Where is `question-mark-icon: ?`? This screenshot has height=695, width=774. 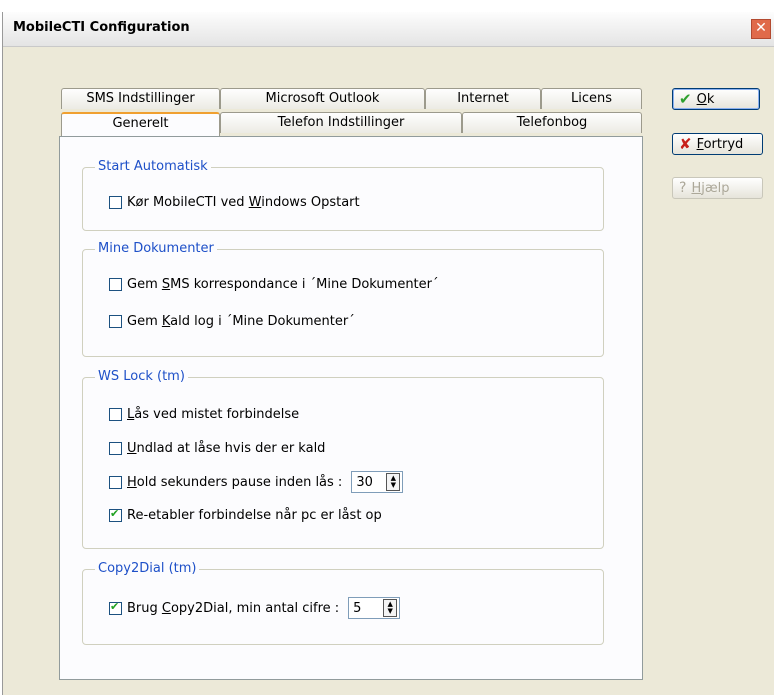 question-mark-icon: ? is located at coordinates (683, 188).